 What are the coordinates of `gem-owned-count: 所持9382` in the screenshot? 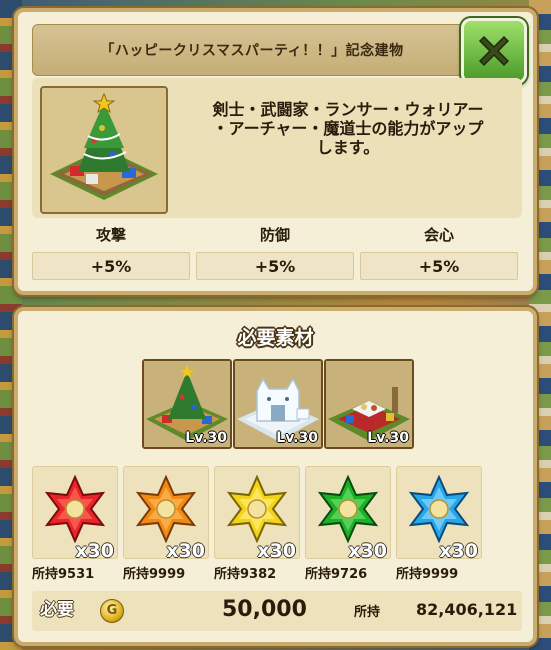 It's located at (245, 574).